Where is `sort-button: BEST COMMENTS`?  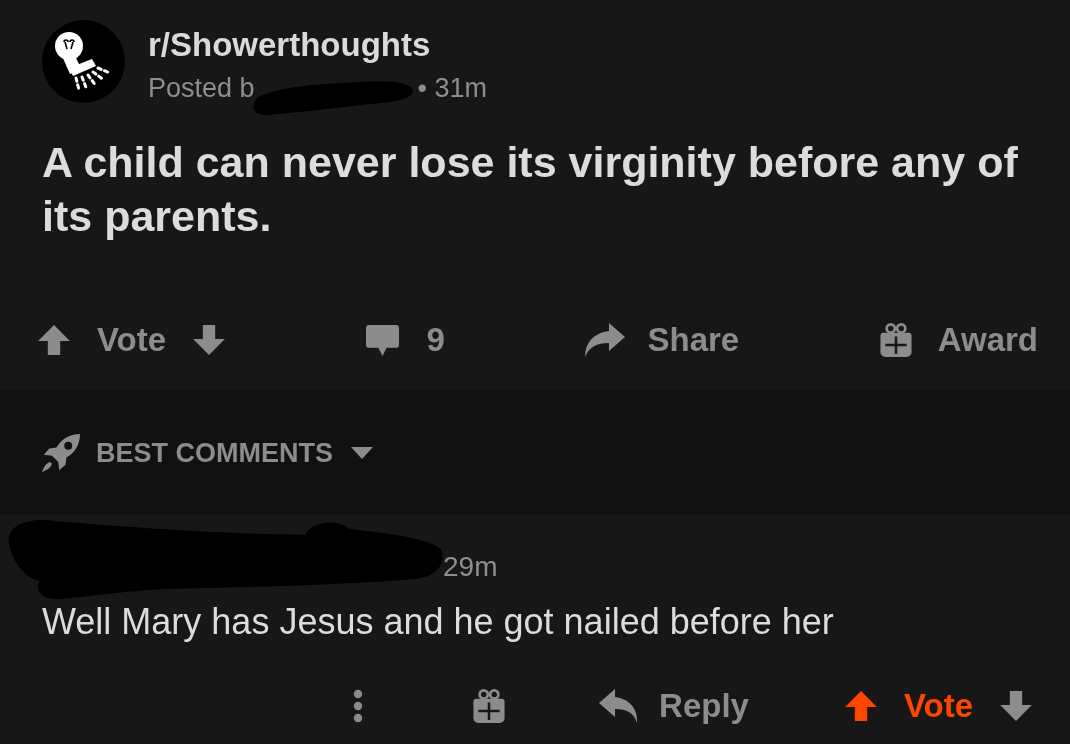
sort-button: BEST COMMENTS is located at coordinates (207, 452).